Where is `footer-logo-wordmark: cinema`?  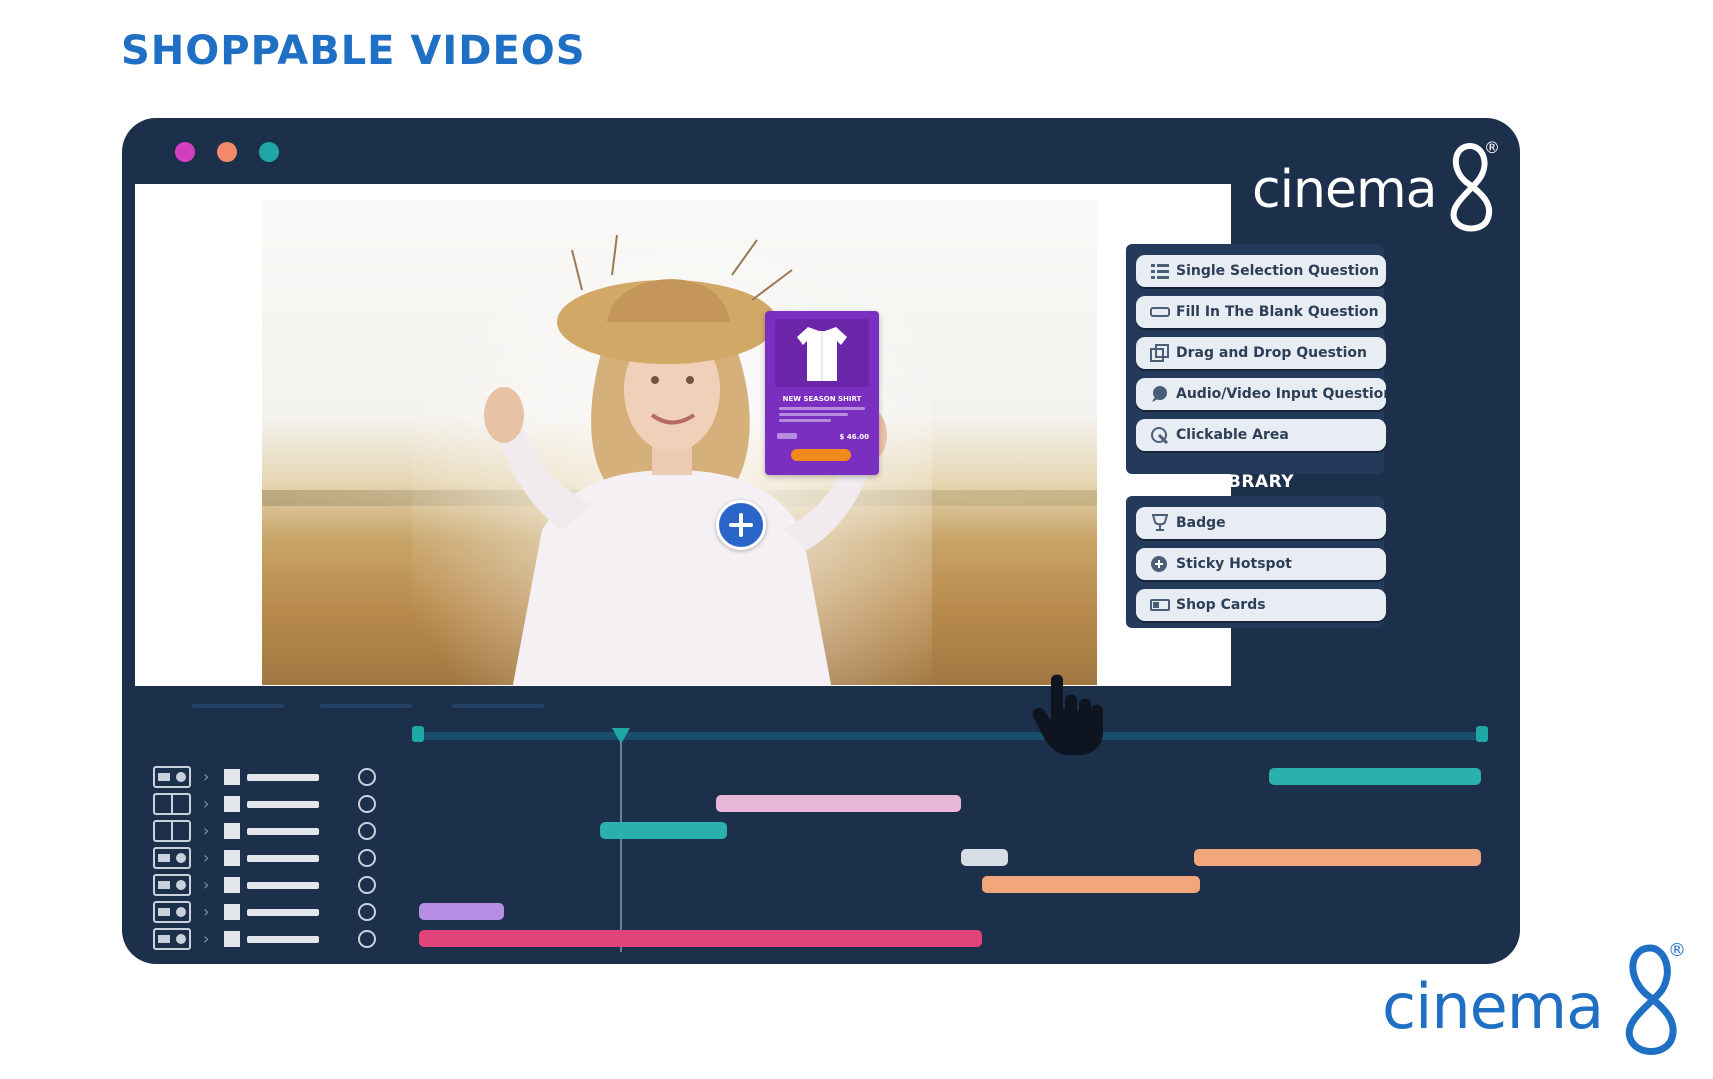
footer-logo-wordmark: cinema is located at coordinates (1493, 1006).